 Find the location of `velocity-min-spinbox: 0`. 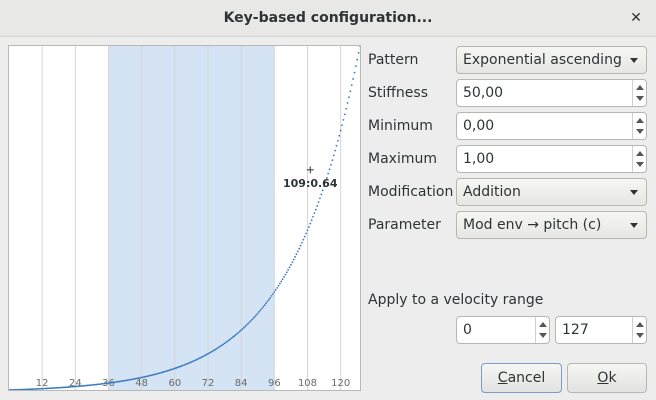

velocity-min-spinbox: 0 is located at coordinates (503, 330).